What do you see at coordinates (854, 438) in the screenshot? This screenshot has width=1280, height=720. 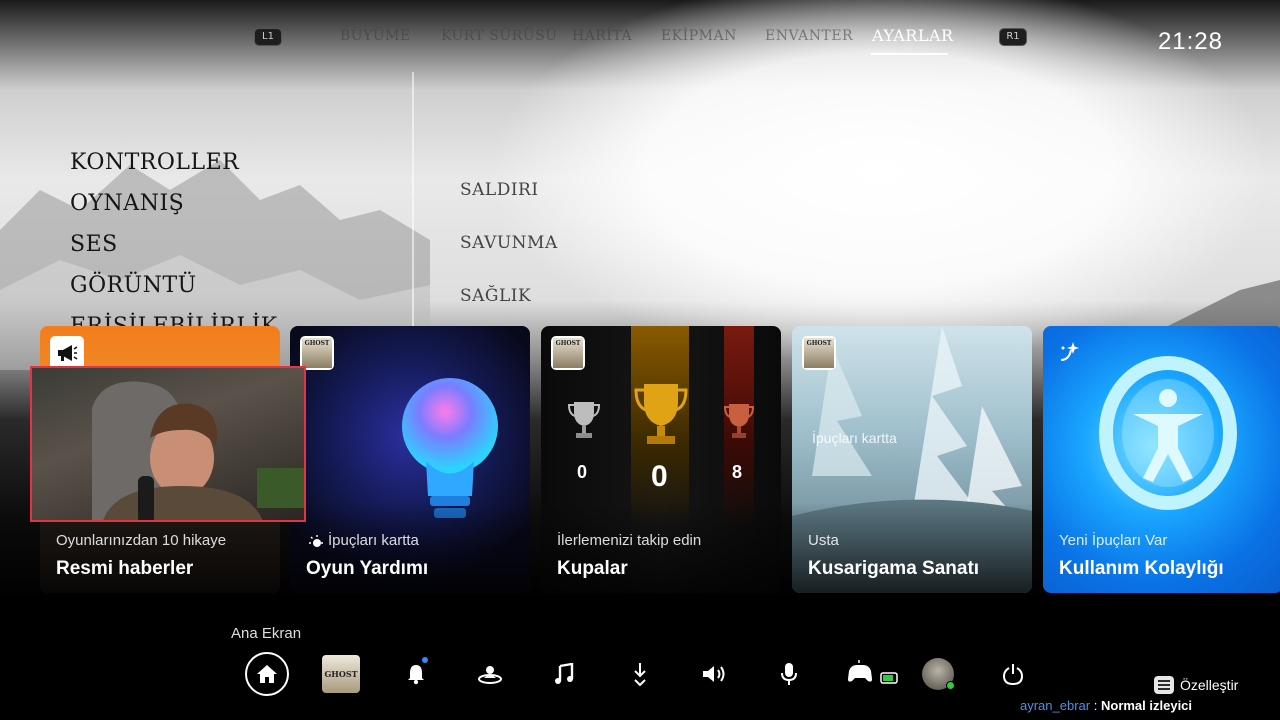 I see `hint-overlay-text: İpuçları kartta` at bounding box center [854, 438].